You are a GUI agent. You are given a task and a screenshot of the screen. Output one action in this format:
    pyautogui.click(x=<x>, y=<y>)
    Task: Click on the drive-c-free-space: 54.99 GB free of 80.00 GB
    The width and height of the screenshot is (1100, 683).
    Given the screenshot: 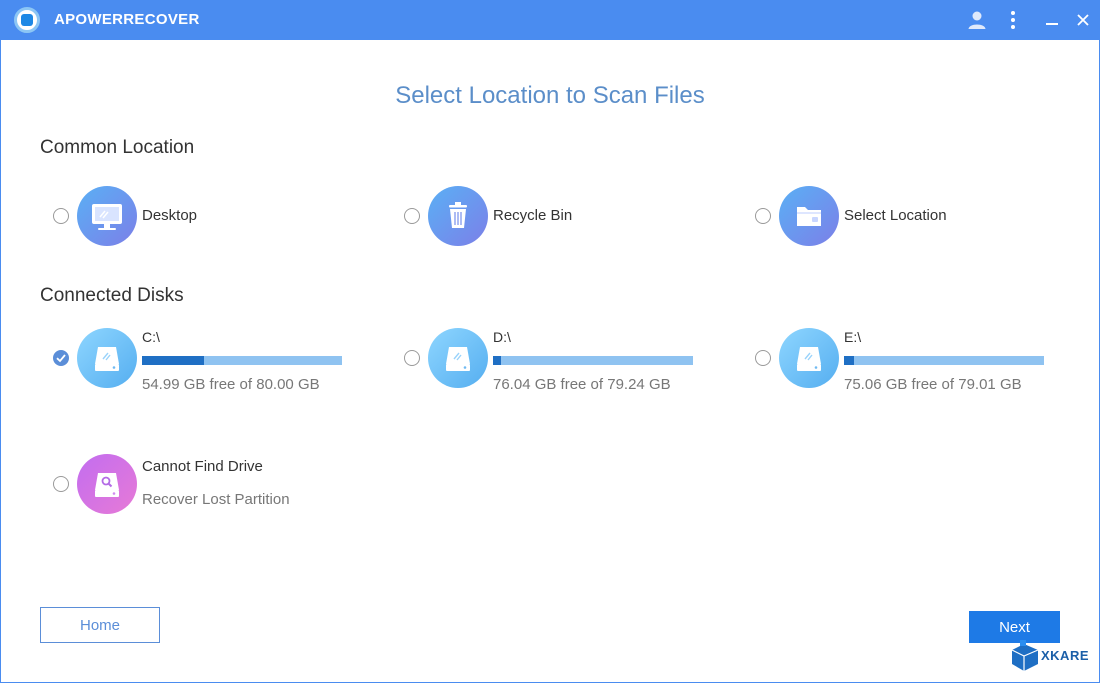 What is the action you would take?
    pyautogui.click(x=231, y=384)
    